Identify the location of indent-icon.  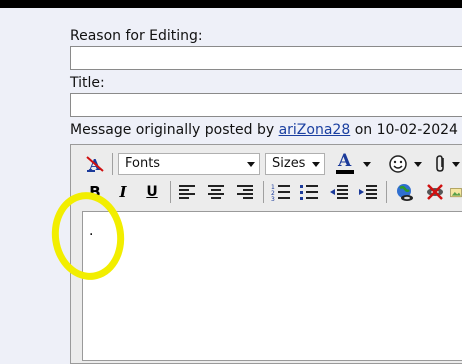
(368, 192).